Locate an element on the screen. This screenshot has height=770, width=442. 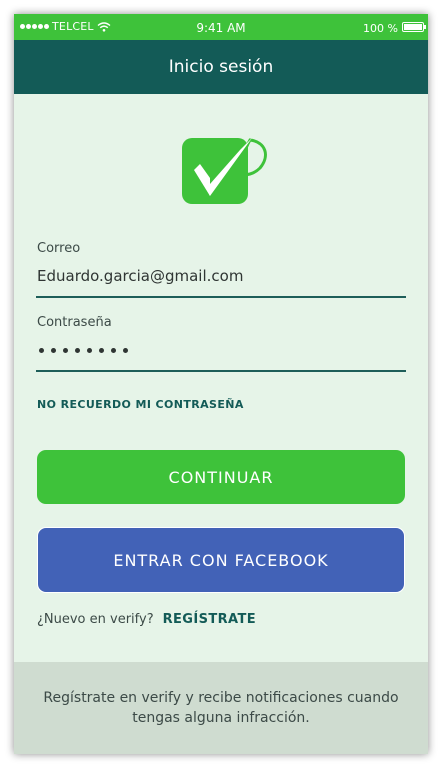
continue-button-label: CONTINUAR is located at coordinates (221, 477).